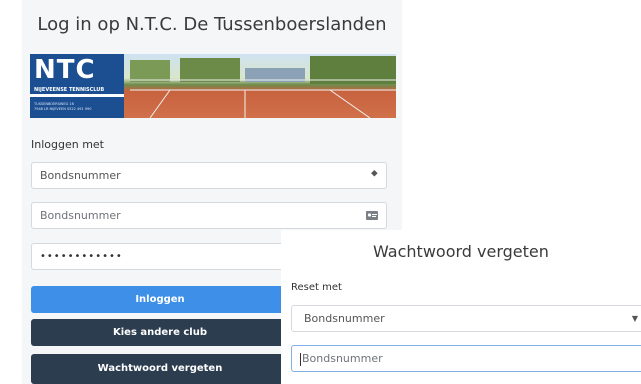 Image resolution: width=641 pixels, height=384 pixels. I want to click on reset-number-input: Bondsnummer, so click(466, 358).